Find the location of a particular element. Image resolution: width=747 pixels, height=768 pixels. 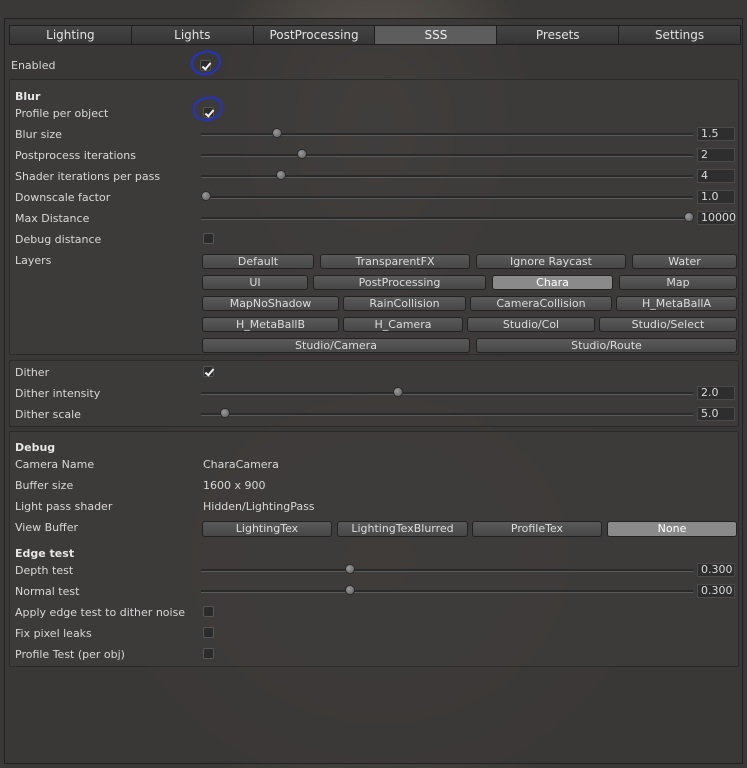

annotation-circle is located at coordinates (206, 63).